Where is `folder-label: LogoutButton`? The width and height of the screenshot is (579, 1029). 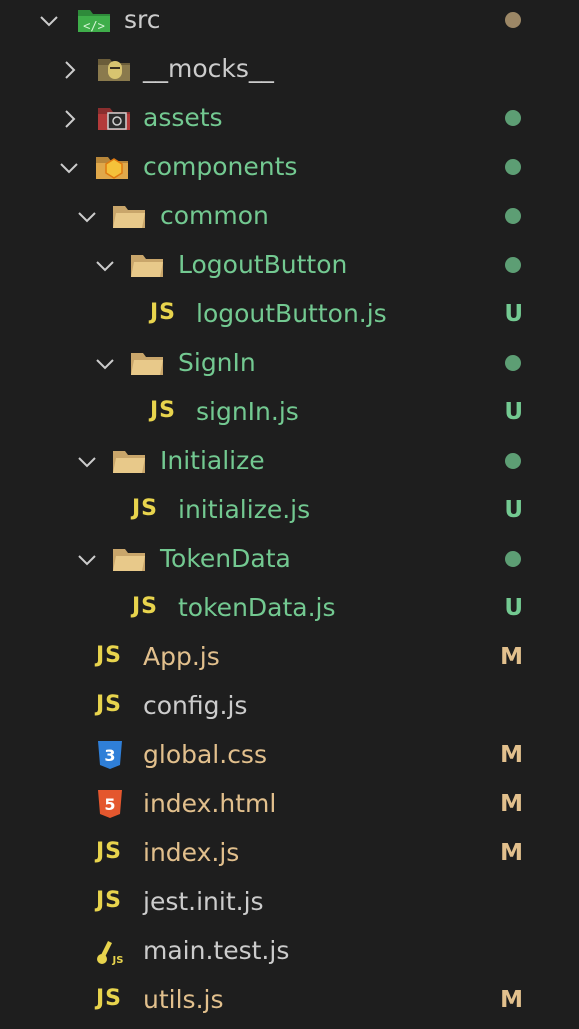
folder-label: LogoutButton is located at coordinates (263, 264).